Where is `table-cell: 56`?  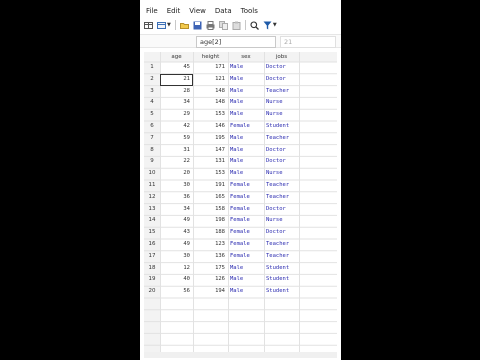
table-cell: 56 is located at coordinates (176, 292).